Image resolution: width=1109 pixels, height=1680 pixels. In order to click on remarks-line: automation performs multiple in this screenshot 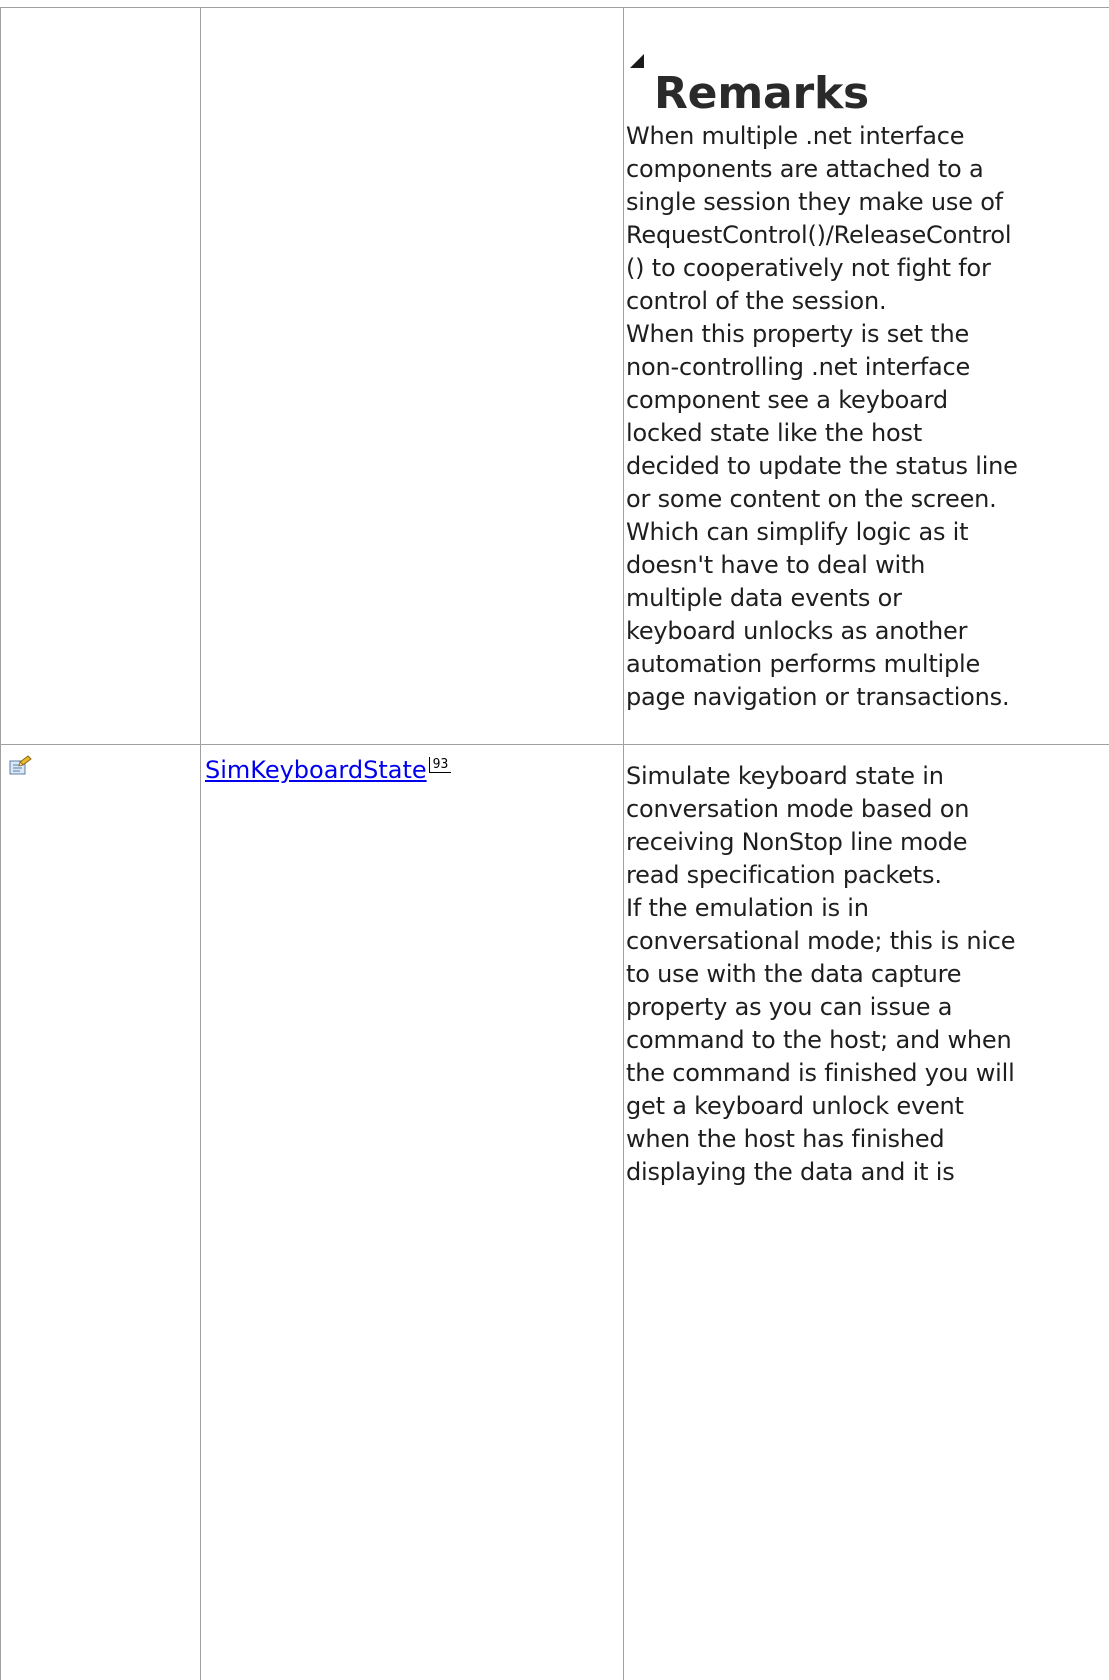, I will do `click(803, 664)`.